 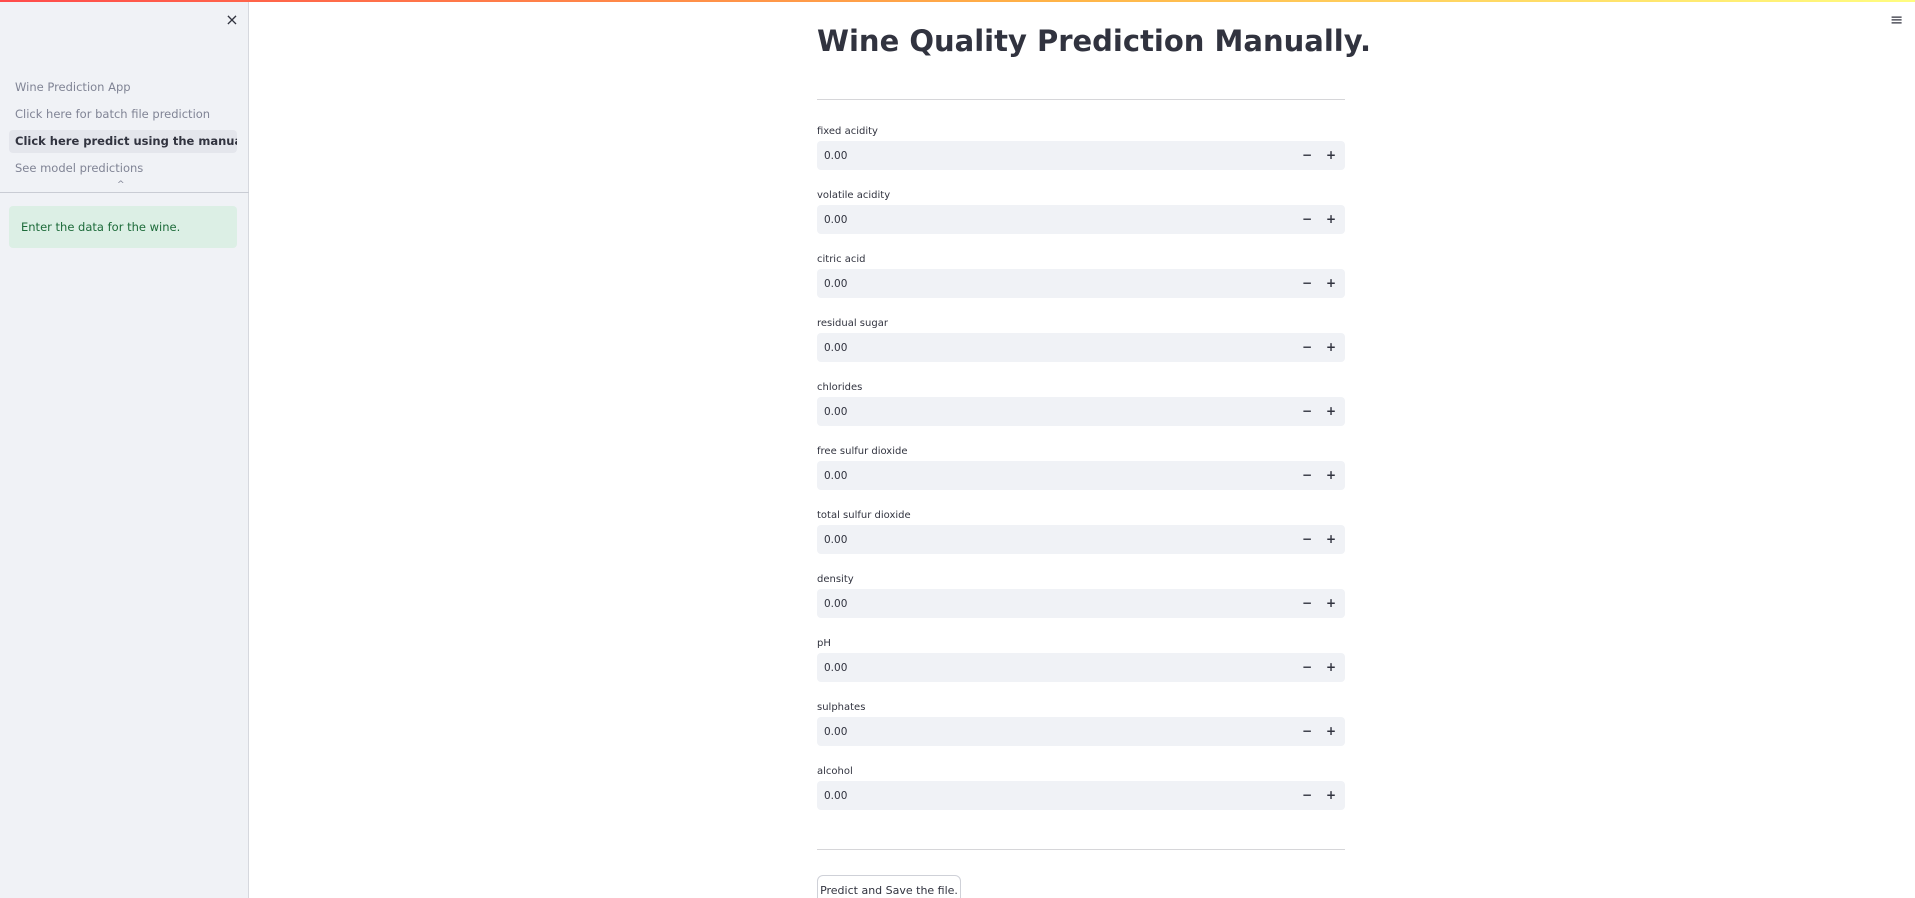 What do you see at coordinates (854, 195) in the screenshot?
I see `field-label: volatile acidity` at bounding box center [854, 195].